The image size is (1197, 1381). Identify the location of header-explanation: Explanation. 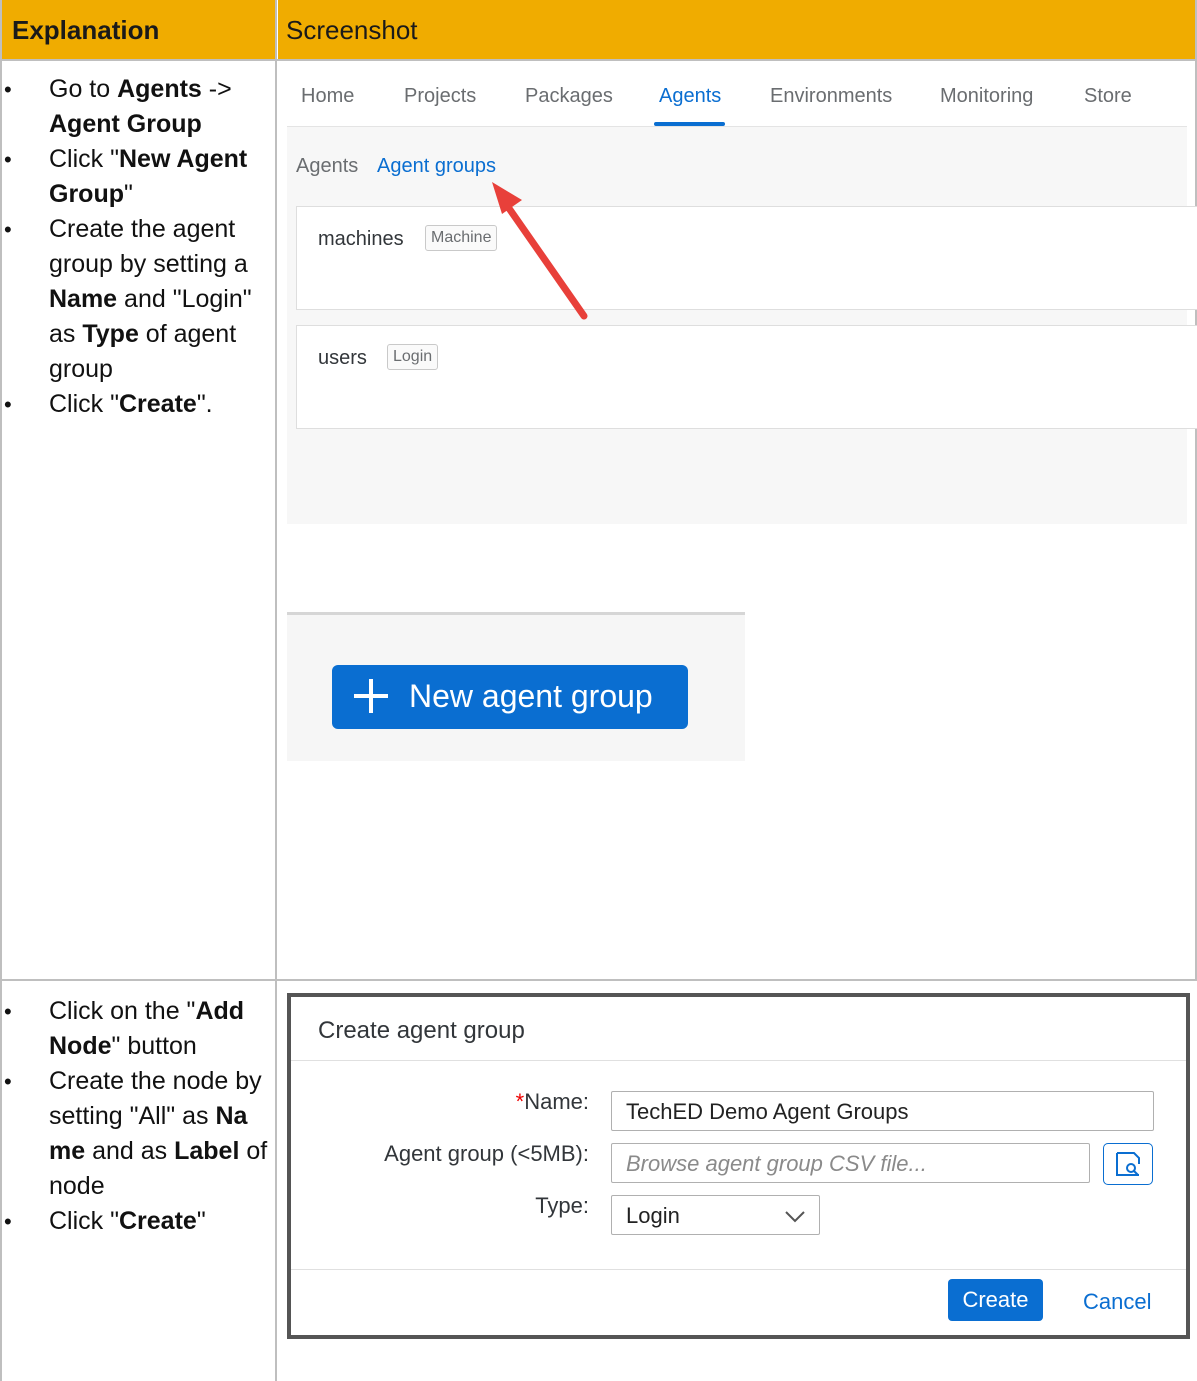
(138, 30).